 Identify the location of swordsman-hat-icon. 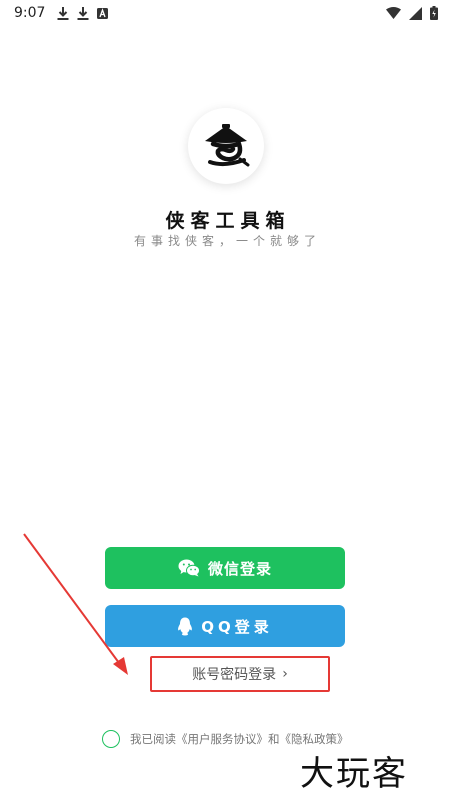
(227, 145).